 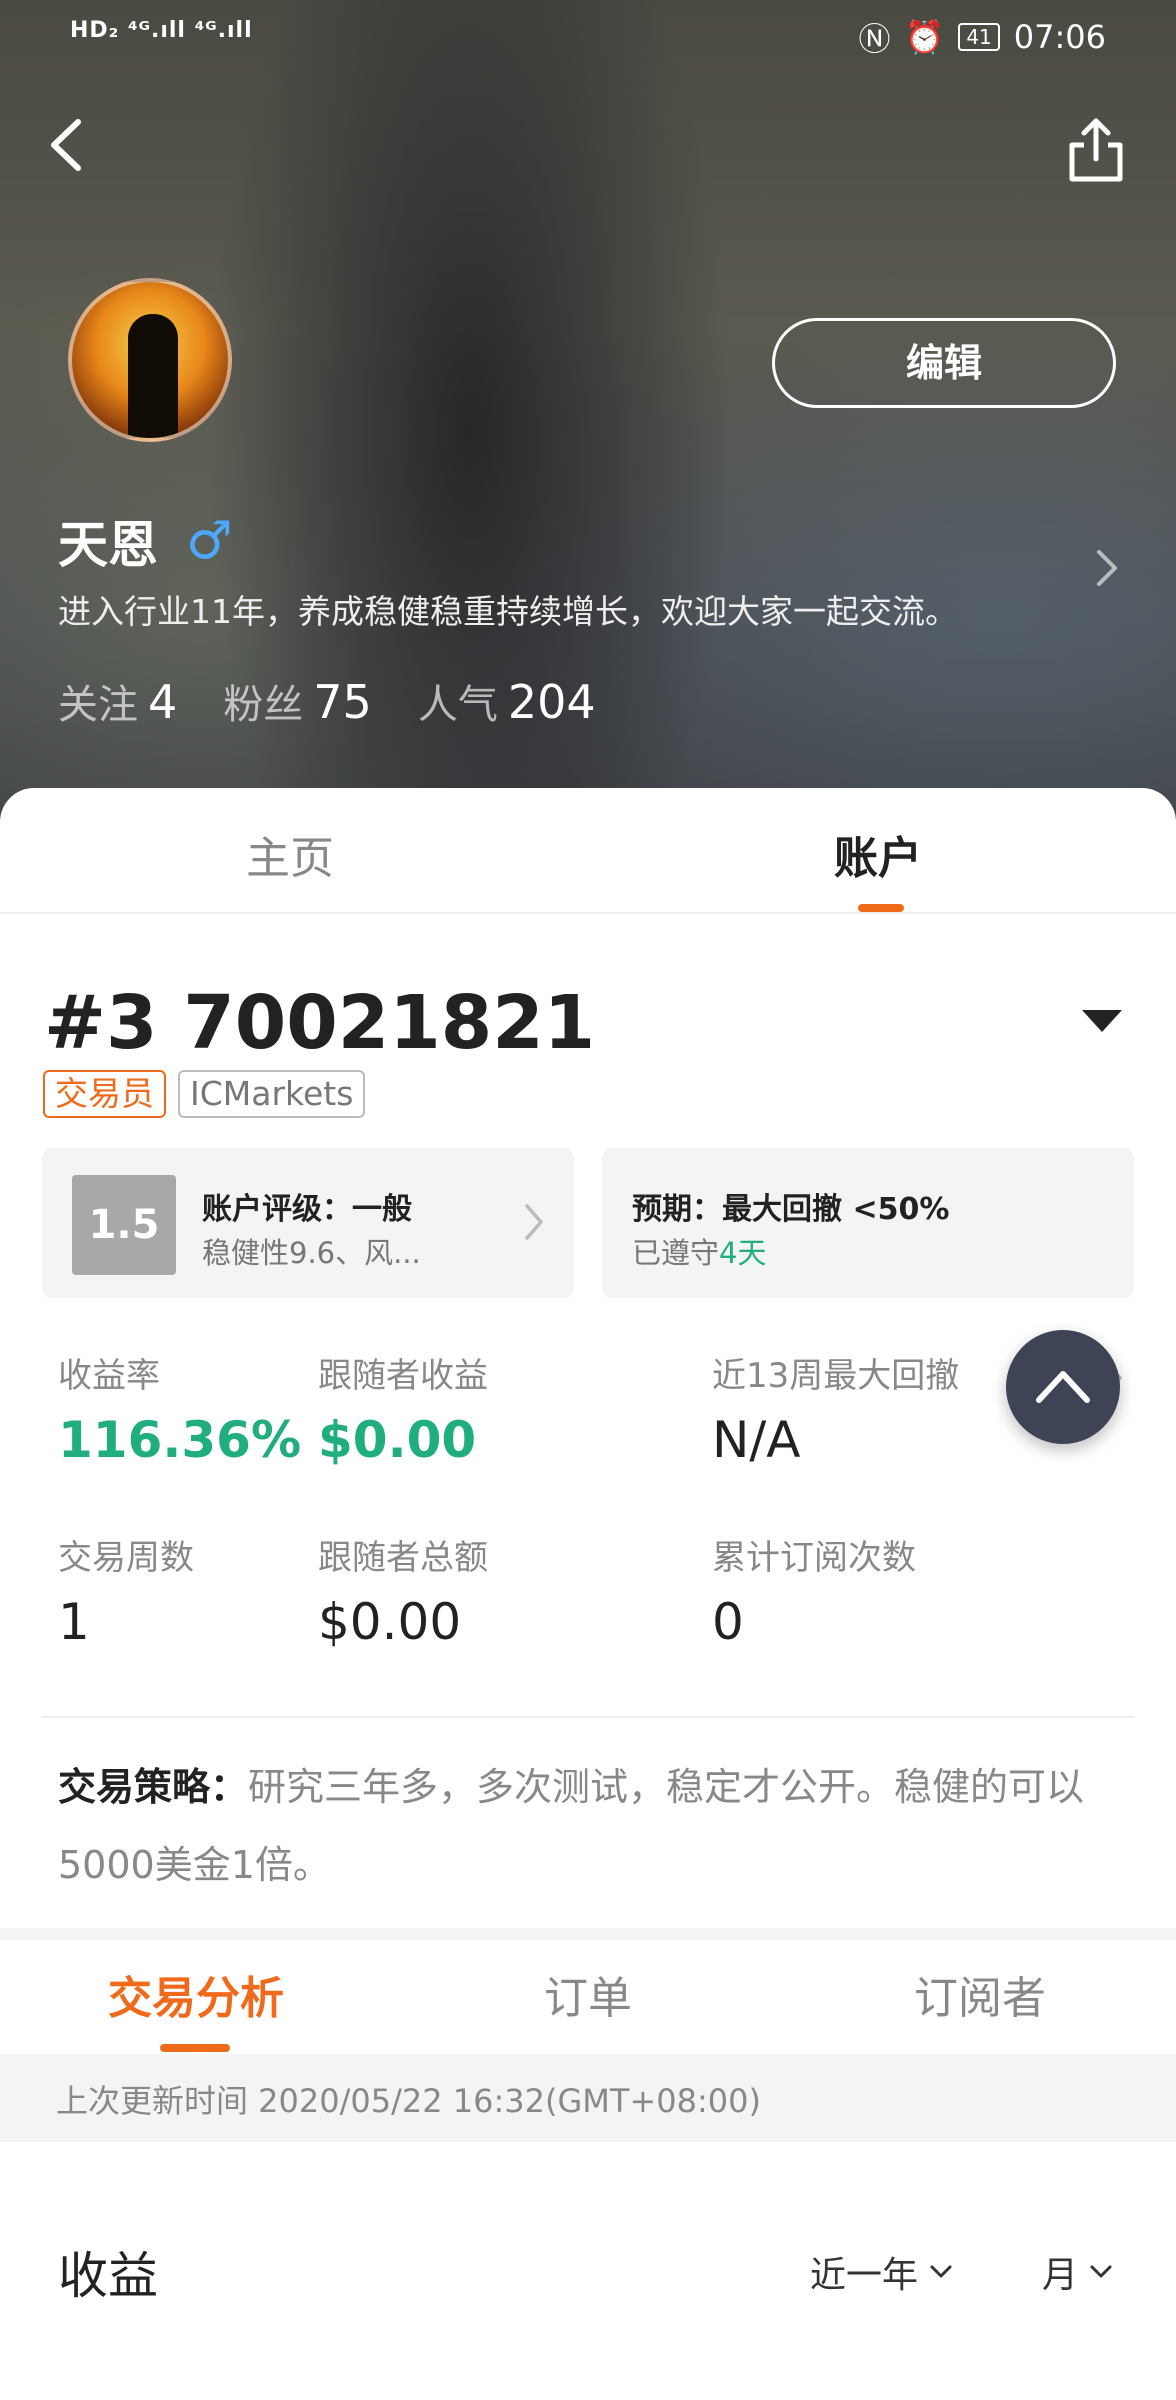 What do you see at coordinates (1102, 1021) in the screenshot?
I see `caret-down-icon` at bounding box center [1102, 1021].